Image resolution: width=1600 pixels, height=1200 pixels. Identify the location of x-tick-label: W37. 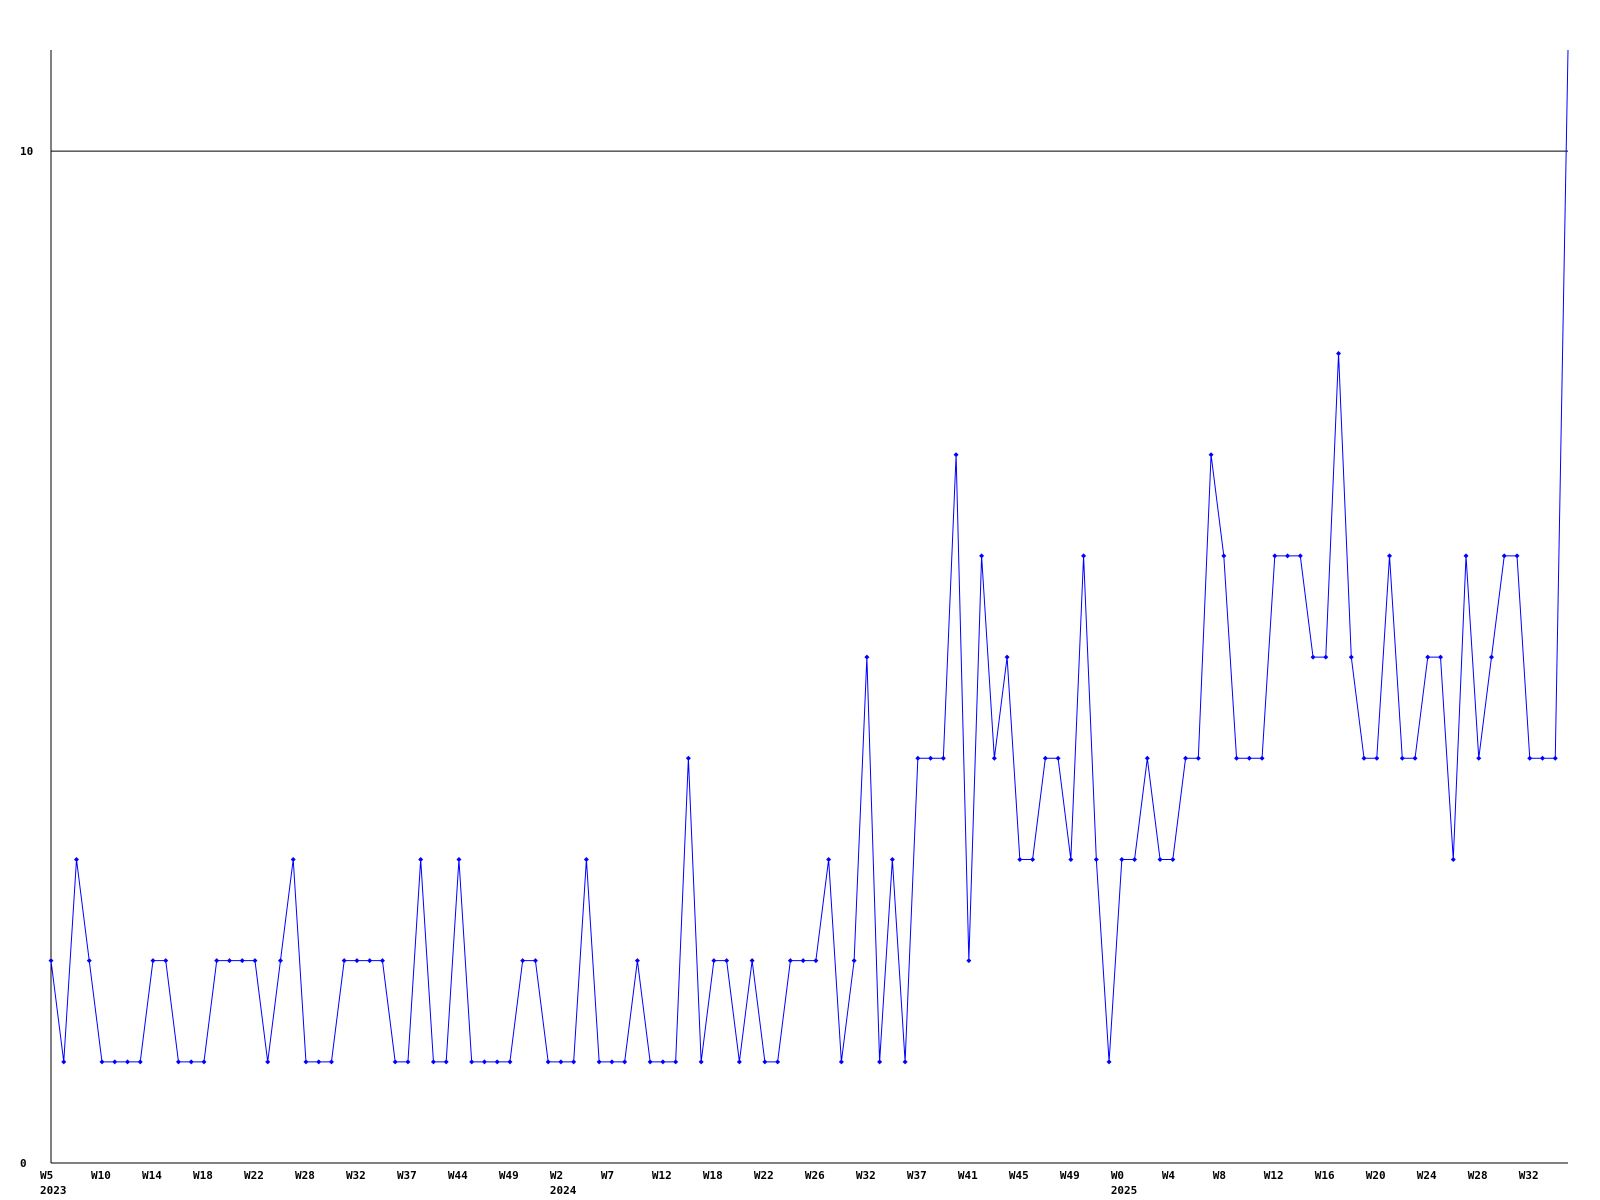
(407, 1175).